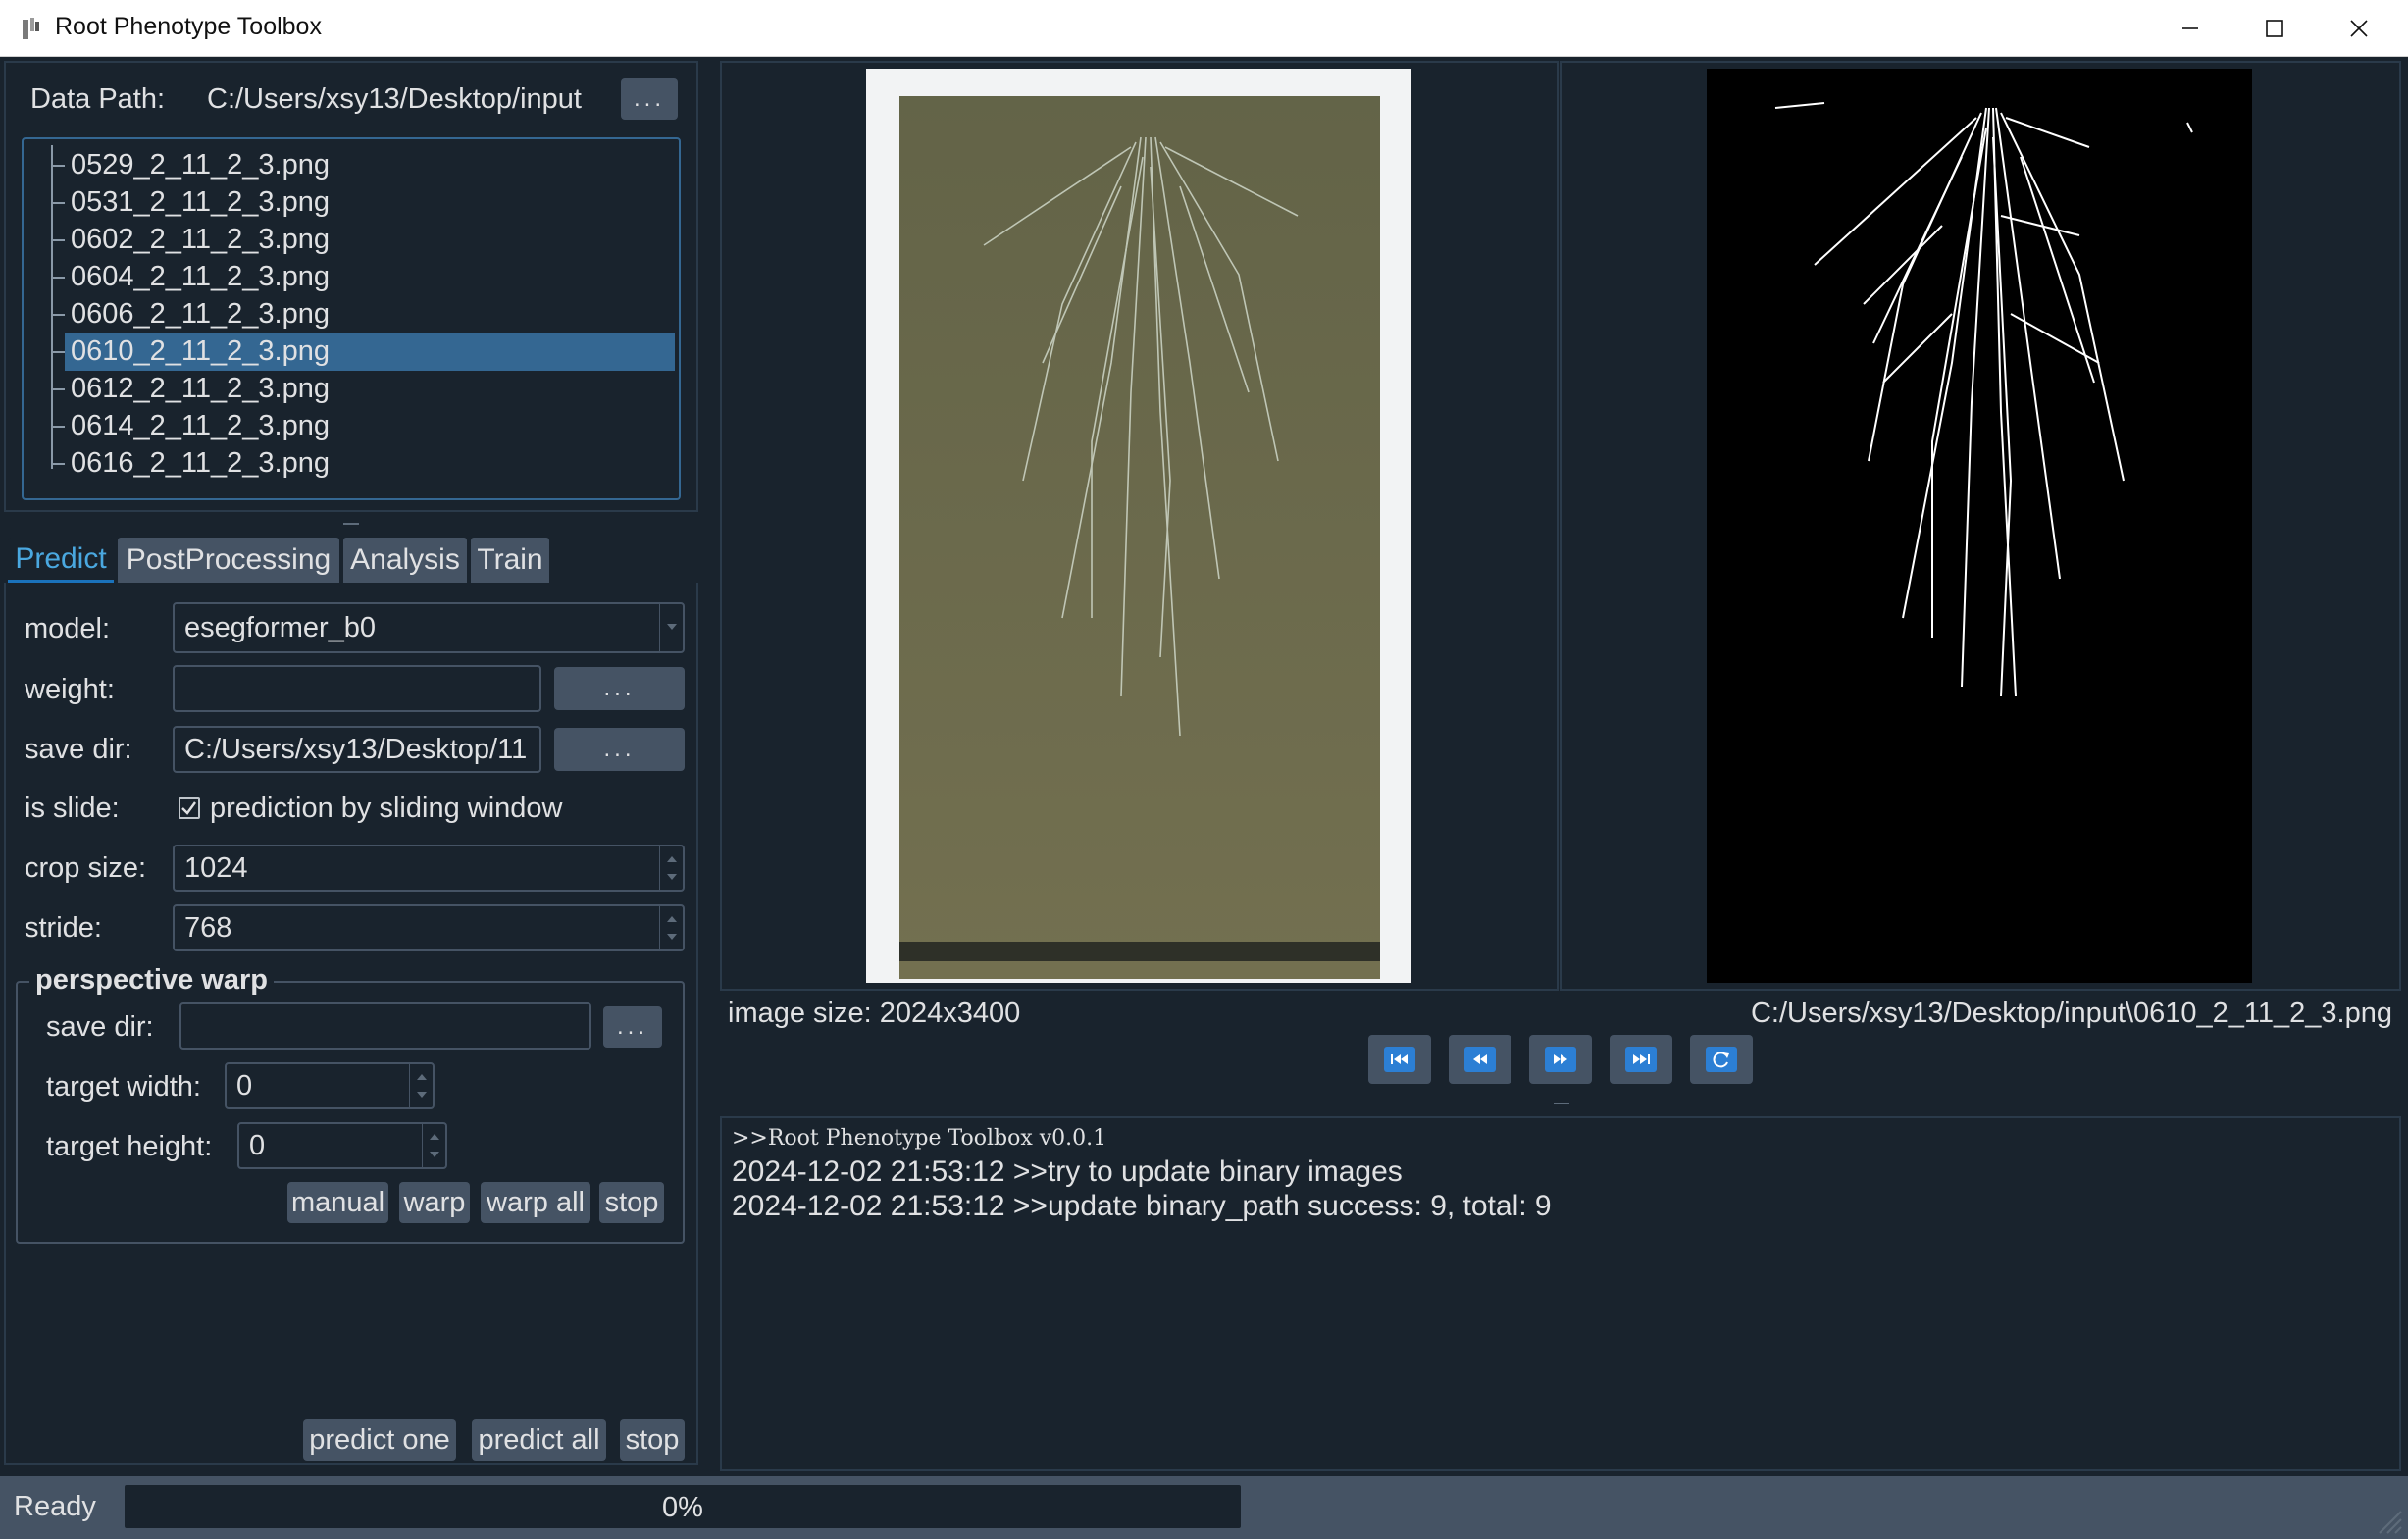 The image size is (2408, 1539). What do you see at coordinates (228, 560) in the screenshot?
I see `tab-postprocessing: PostProcessing` at bounding box center [228, 560].